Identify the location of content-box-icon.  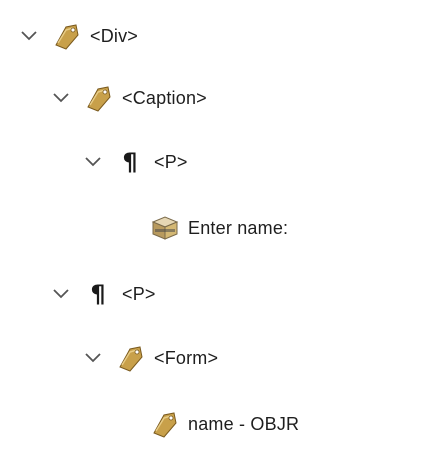
(165, 228).